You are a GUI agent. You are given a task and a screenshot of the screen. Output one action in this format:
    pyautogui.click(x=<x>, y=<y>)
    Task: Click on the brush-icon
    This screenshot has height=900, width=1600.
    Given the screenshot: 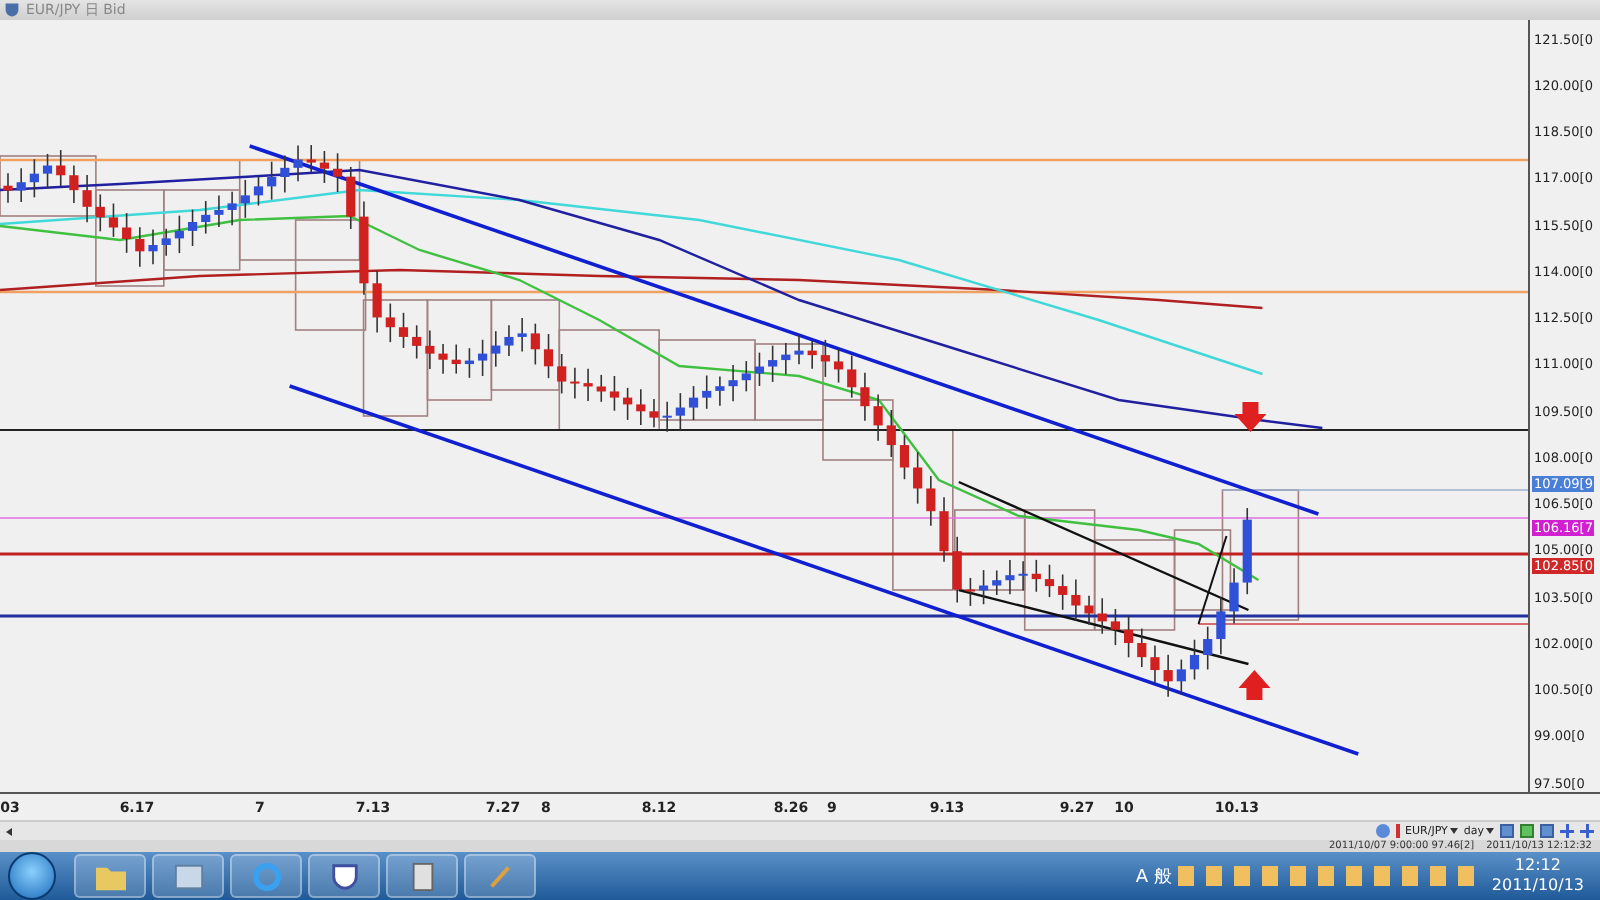 What is the action you would take?
    pyautogui.click(x=500, y=876)
    